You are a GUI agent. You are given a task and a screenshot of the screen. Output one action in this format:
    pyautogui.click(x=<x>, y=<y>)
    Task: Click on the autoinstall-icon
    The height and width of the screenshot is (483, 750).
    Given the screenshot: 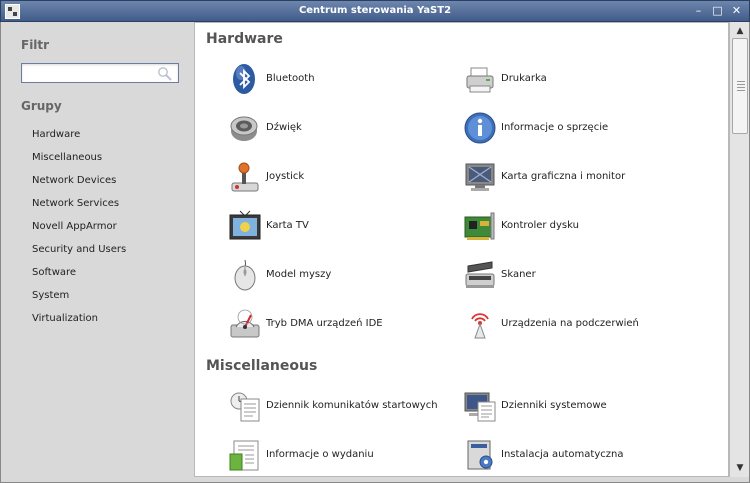 What is the action you would take?
    pyautogui.click(x=480, y=455)
    